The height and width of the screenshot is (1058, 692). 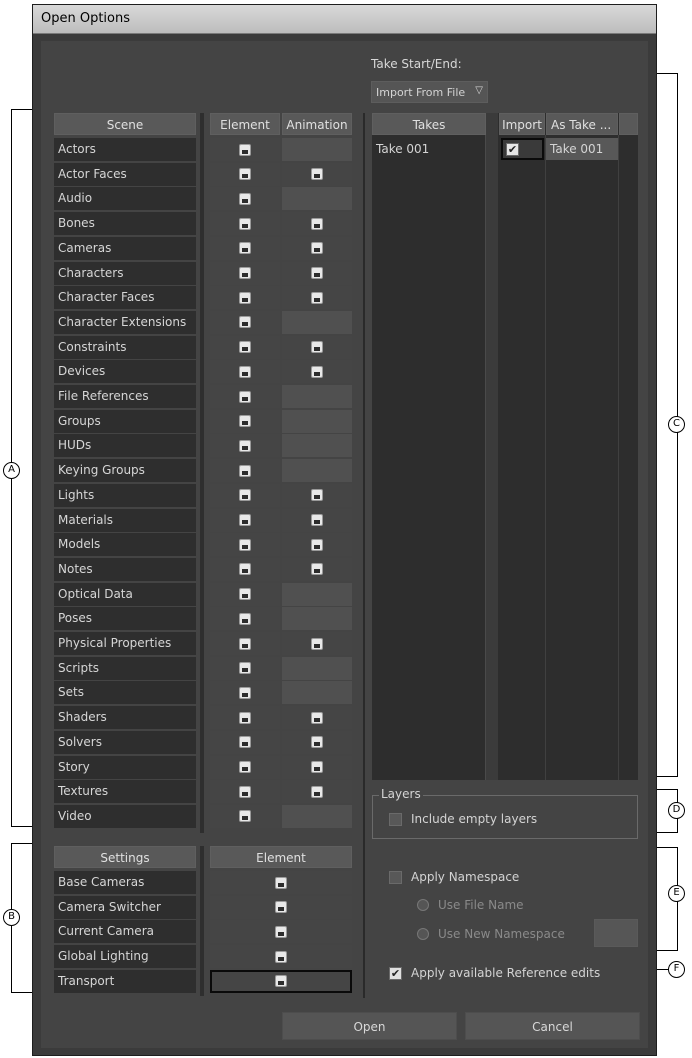 What do you see at coordinates (423, 905) in the screenshot?
I see `use-file-name-radio` at bounding box center [423, 905].